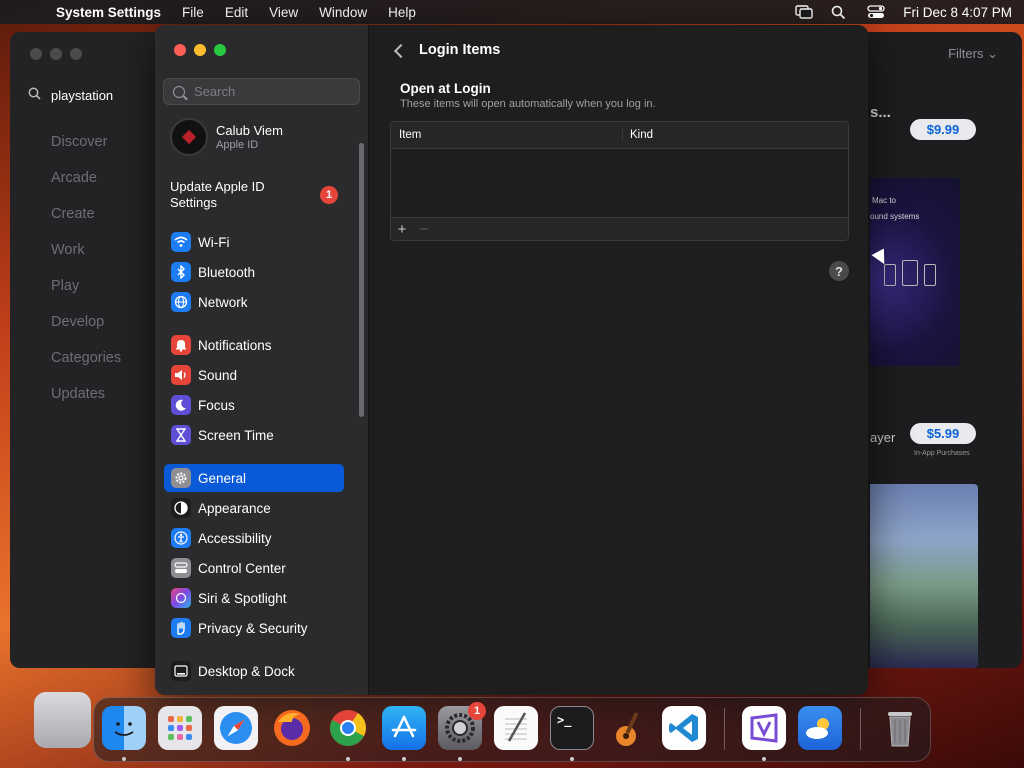  I want to click on update-apple-id-settings: Update Apple ID Settings, so click(230, 195).